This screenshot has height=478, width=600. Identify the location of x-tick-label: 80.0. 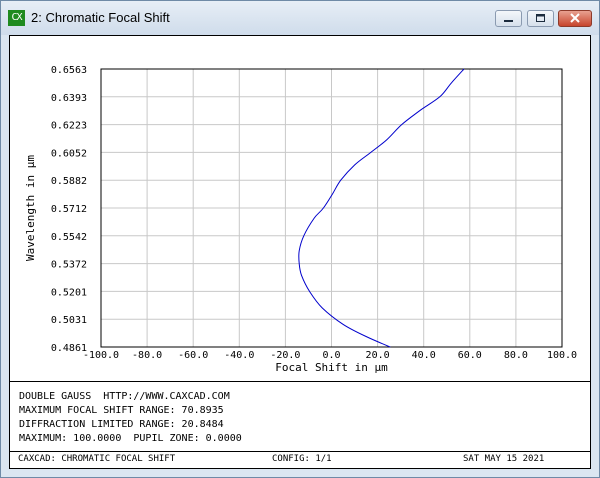
(516, 355).